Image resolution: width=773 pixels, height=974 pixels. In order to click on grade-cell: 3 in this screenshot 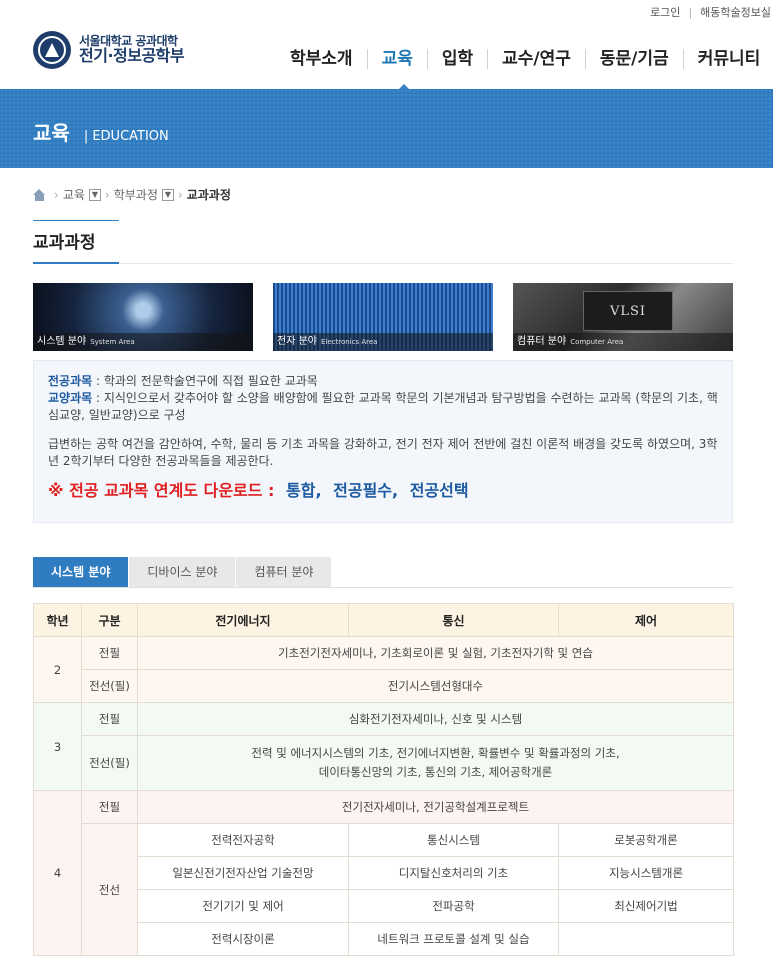, I will do `click(57, 746)`.